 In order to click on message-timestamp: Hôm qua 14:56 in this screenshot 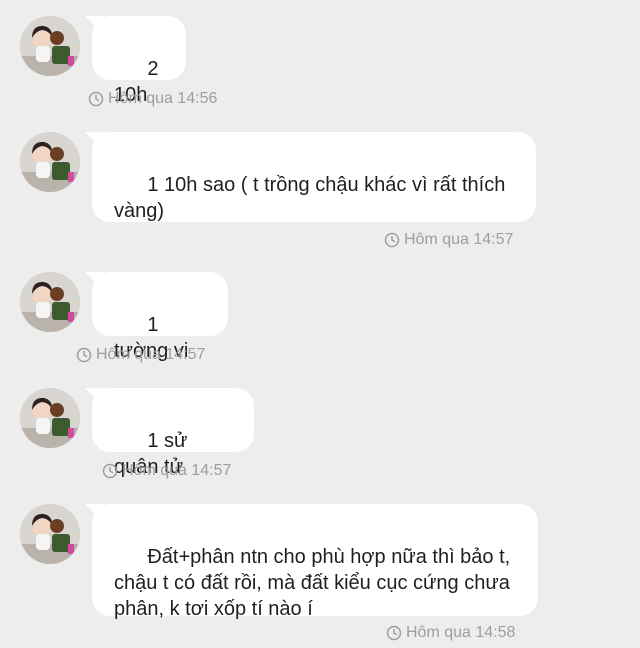, I will do `click(152, 99)`.